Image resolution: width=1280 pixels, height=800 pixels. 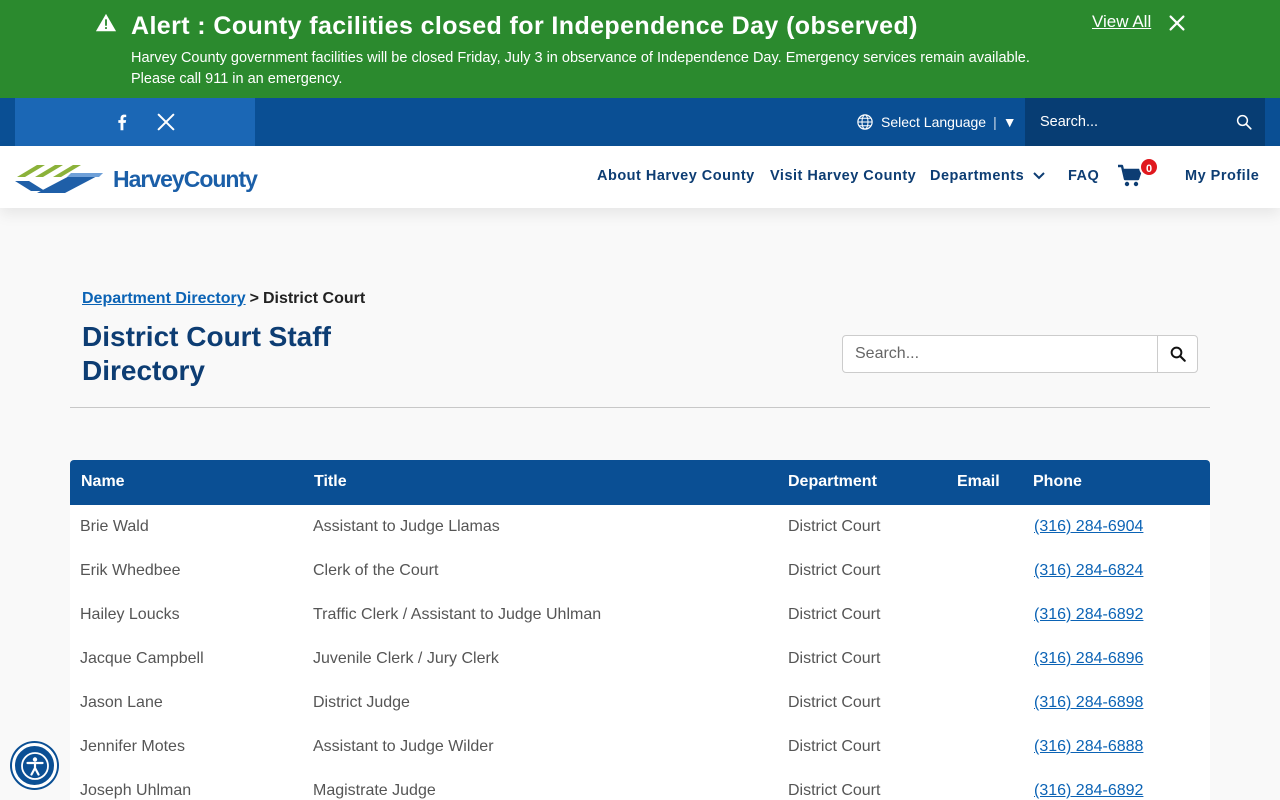 I want to click on harvey-county-logo: HarveyCounty, so click(x=140, y=179).